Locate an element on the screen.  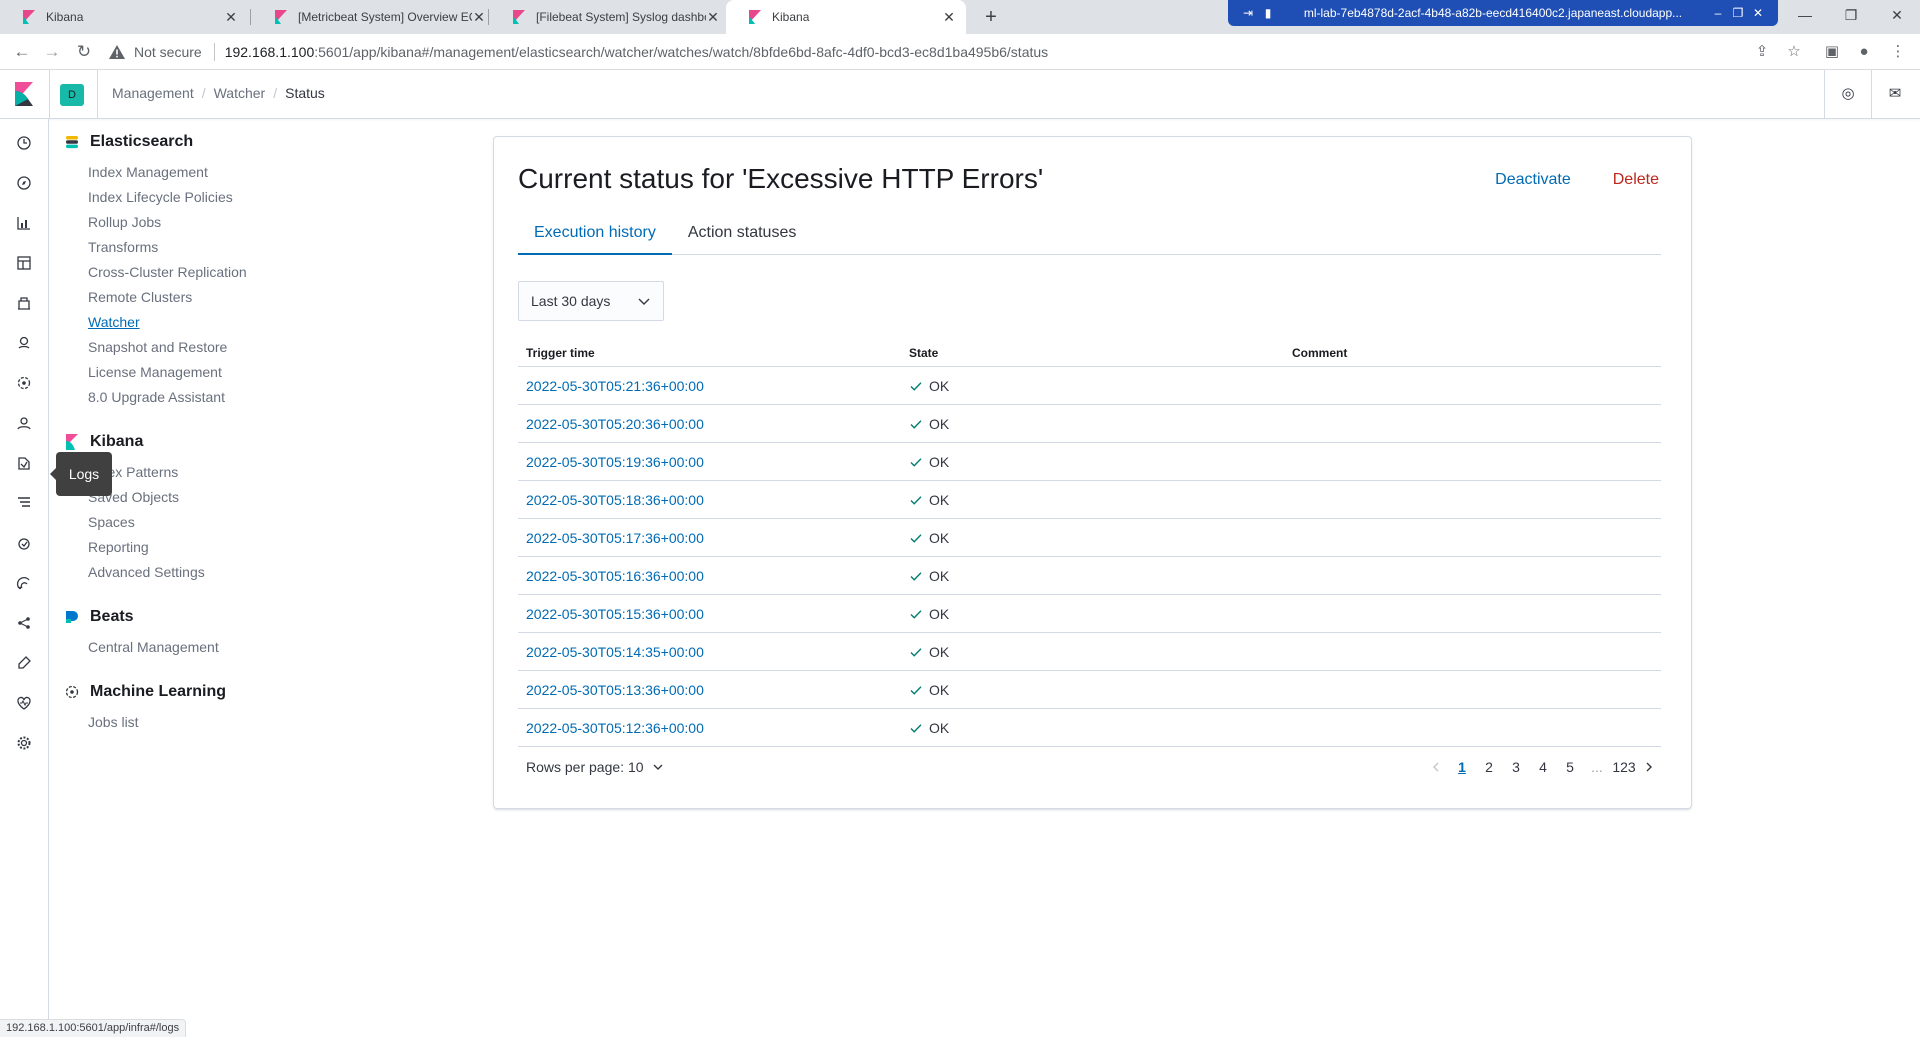
sidebar-item-spaces: Spaces is located at coordinates (256, 522).